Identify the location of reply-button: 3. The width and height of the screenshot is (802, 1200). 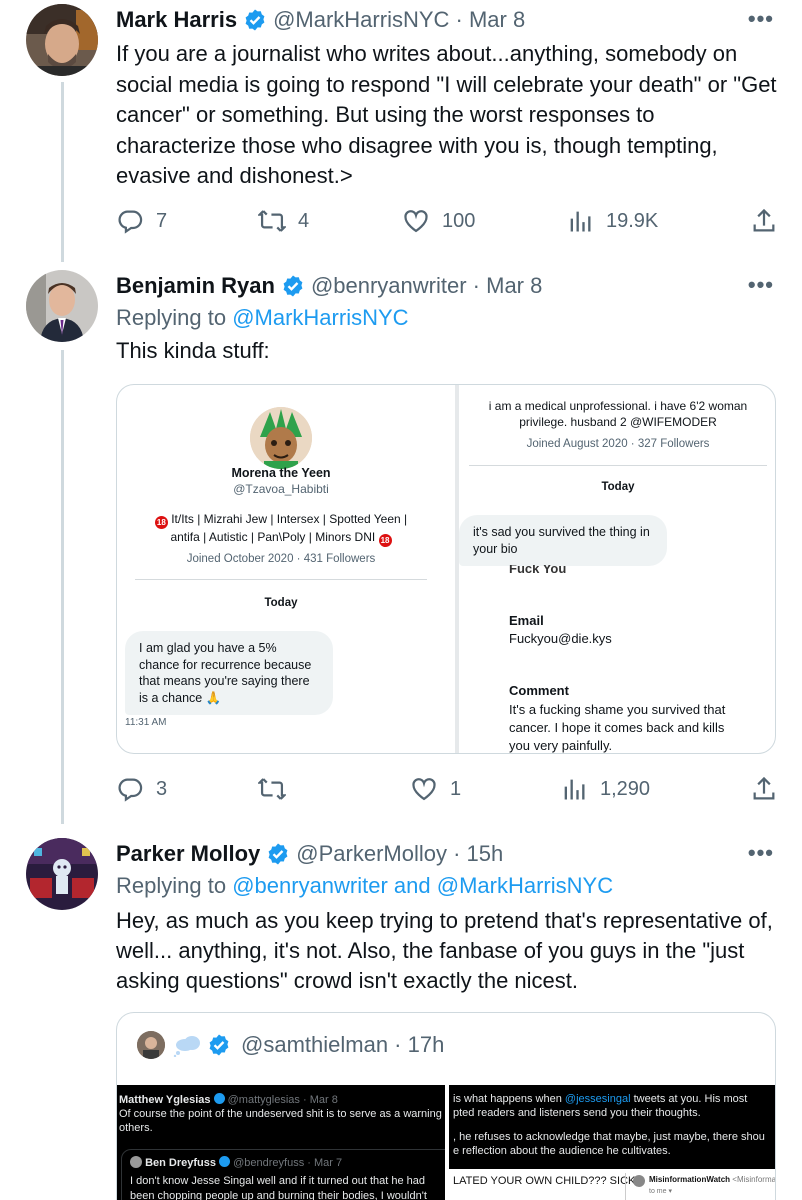
(141, 789).